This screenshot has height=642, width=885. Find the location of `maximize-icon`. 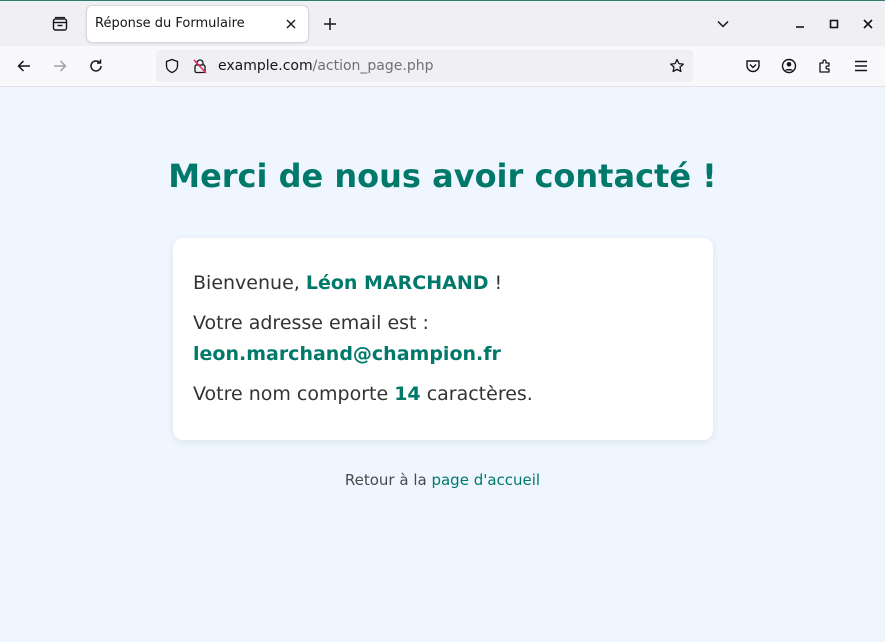

maximize-icon is located at coordinates (834, 24).